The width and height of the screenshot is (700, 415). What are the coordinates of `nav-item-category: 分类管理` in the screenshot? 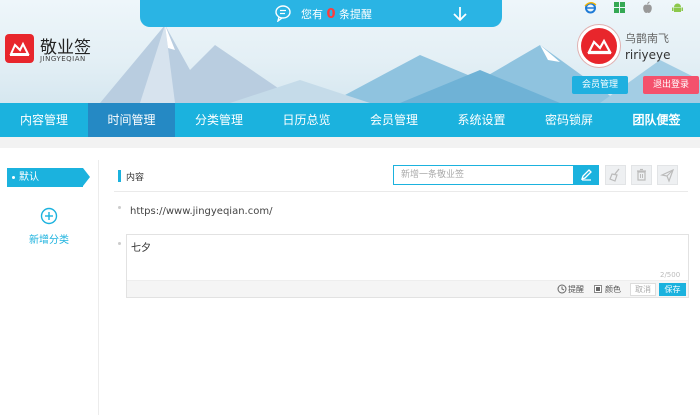 It's located at (219, 120).